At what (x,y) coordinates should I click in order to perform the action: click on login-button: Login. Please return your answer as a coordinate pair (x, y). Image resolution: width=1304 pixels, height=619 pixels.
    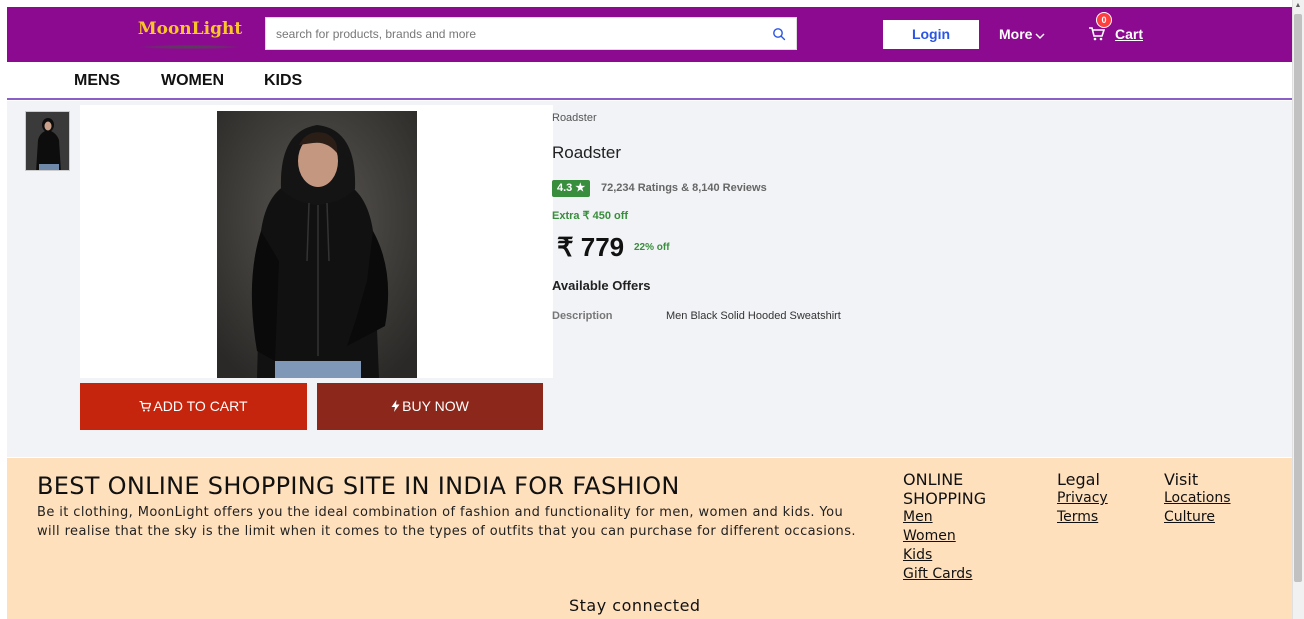
    Looking at the image, I should click on (931, 34).